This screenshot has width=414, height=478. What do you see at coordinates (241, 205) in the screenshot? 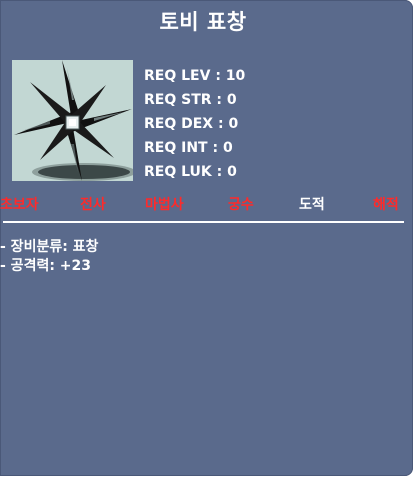
I see `job-bowman: 궁수` at bounding box center [241, 205].